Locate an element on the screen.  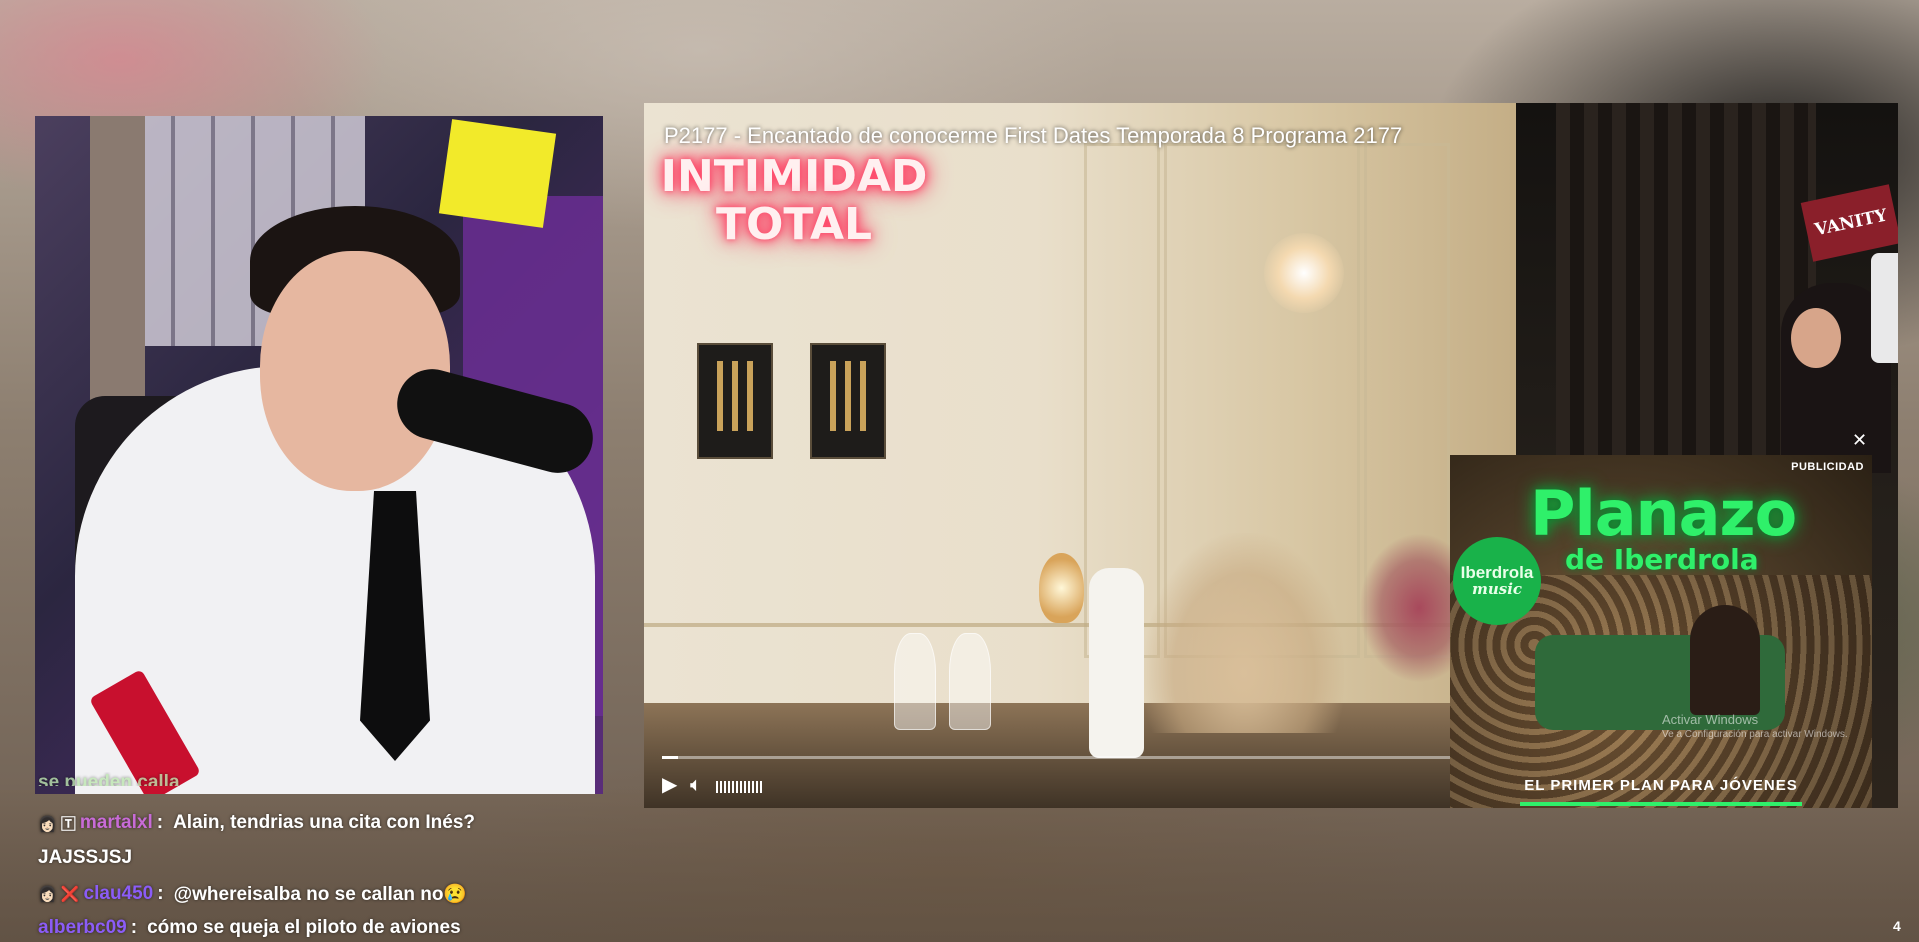
neon-sign-line-1: INTIMIDAD is located at coordinates (794, 176).